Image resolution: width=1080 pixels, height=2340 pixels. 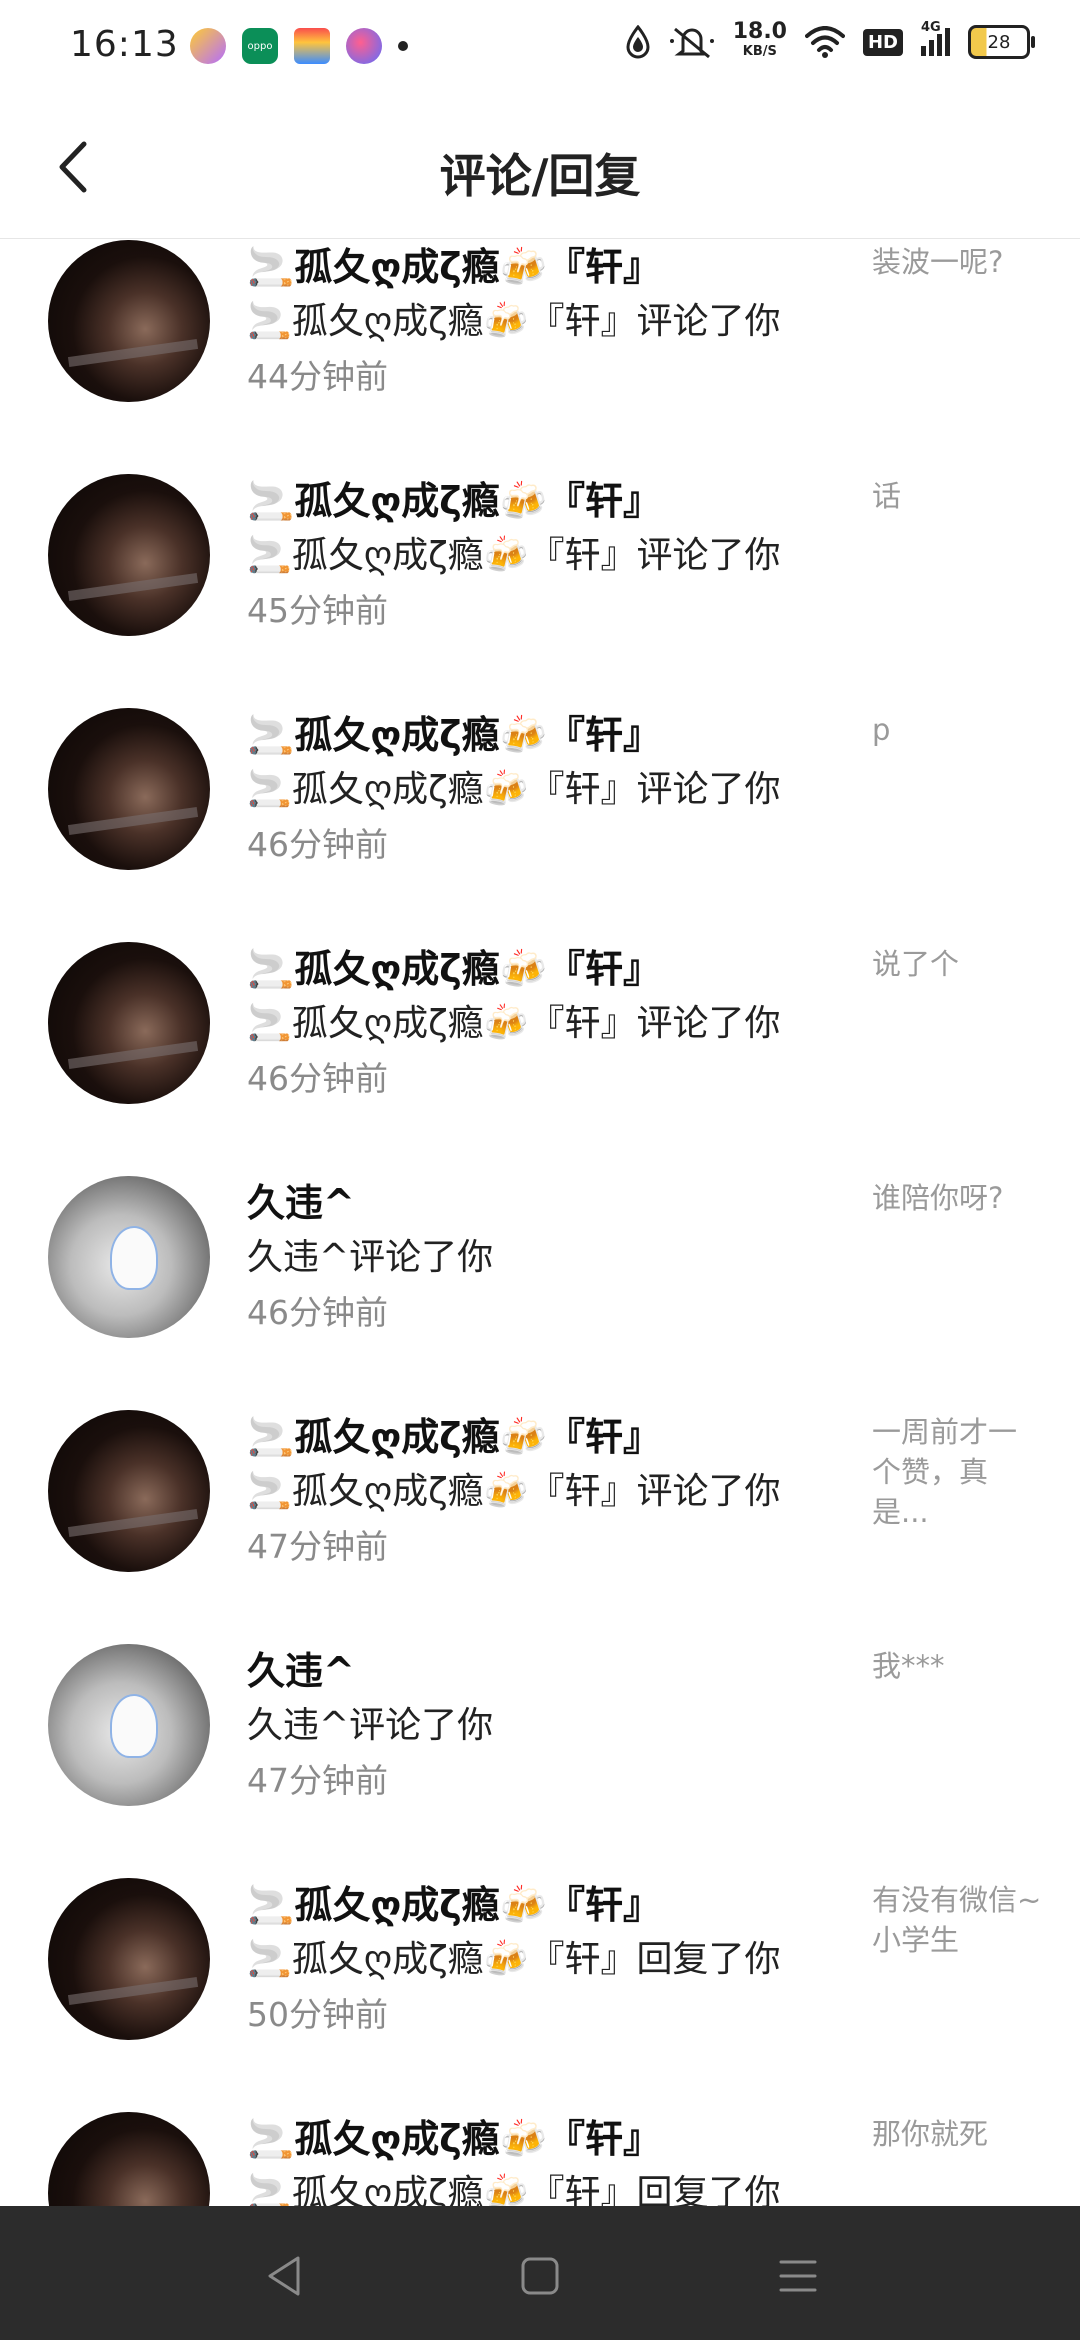 I want to click on notification-time: 50分钟前, so click(x=317, y=2014).